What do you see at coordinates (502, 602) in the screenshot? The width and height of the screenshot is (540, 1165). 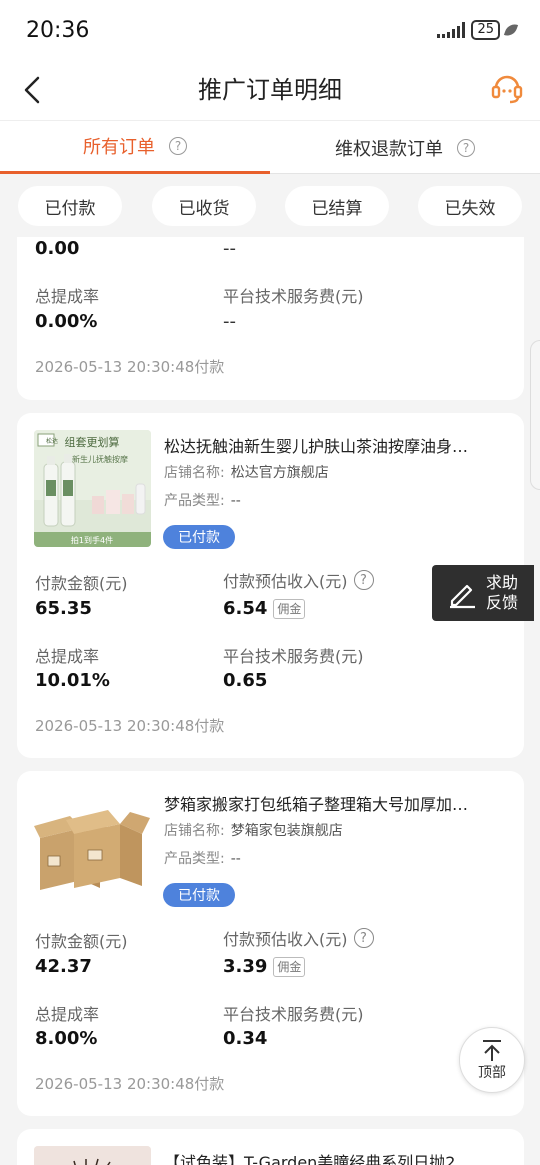 I see `help-label-line2: 反馈` at bounding box center [502, 602].